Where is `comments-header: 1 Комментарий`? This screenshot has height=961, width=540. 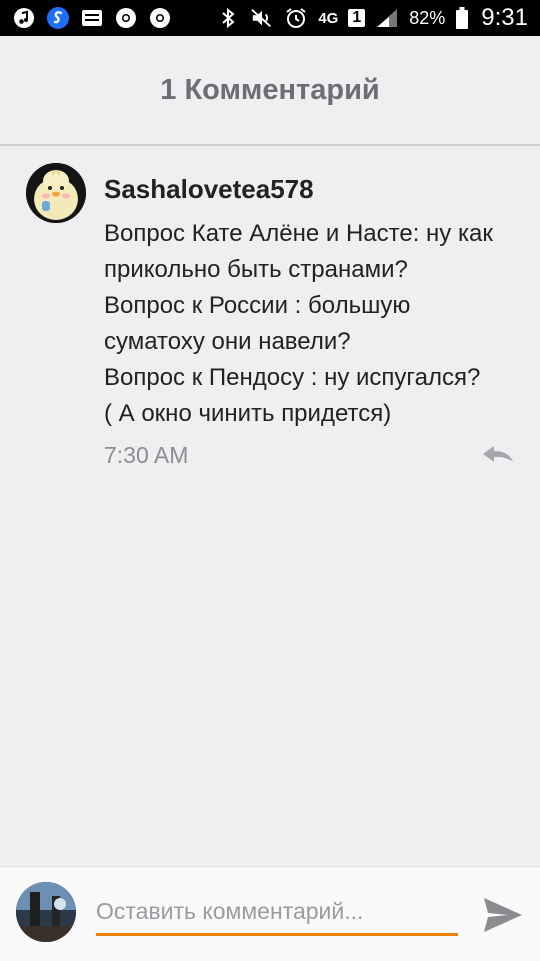
comments-header: 1 Комментарий is located at coordinates (270, 91).